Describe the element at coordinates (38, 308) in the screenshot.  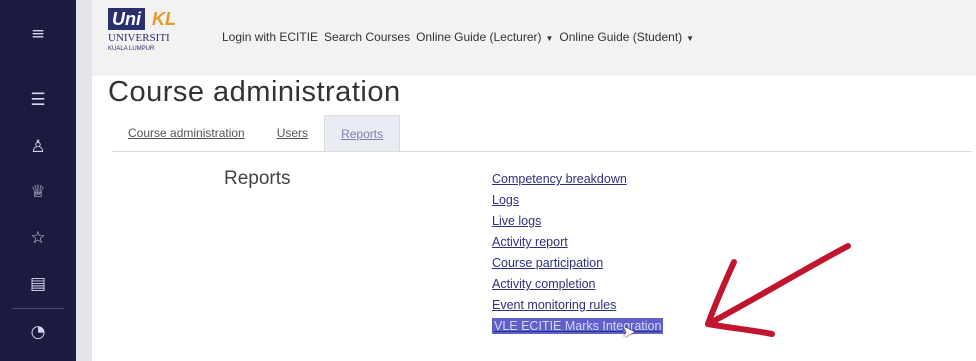
I see `sidebar-divider` at that location.